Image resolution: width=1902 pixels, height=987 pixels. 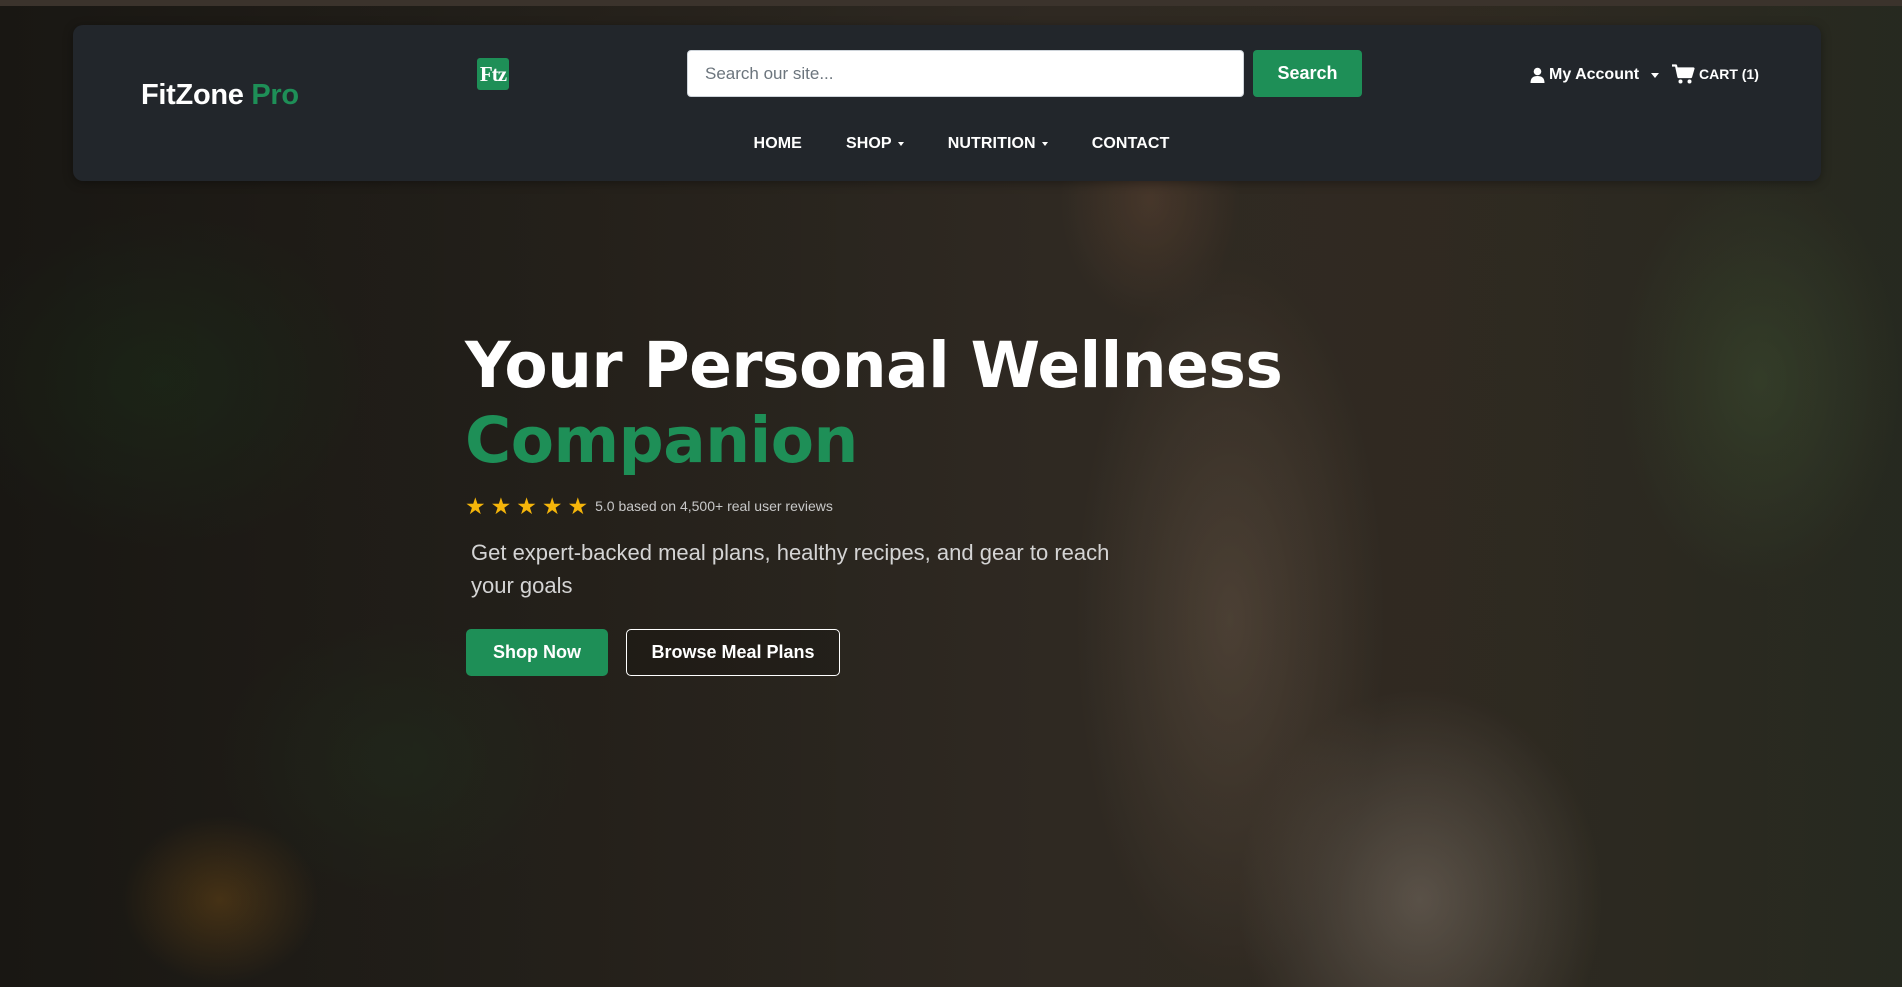 I want to click on brand-name: FitZone, so click(x=192, y=95).